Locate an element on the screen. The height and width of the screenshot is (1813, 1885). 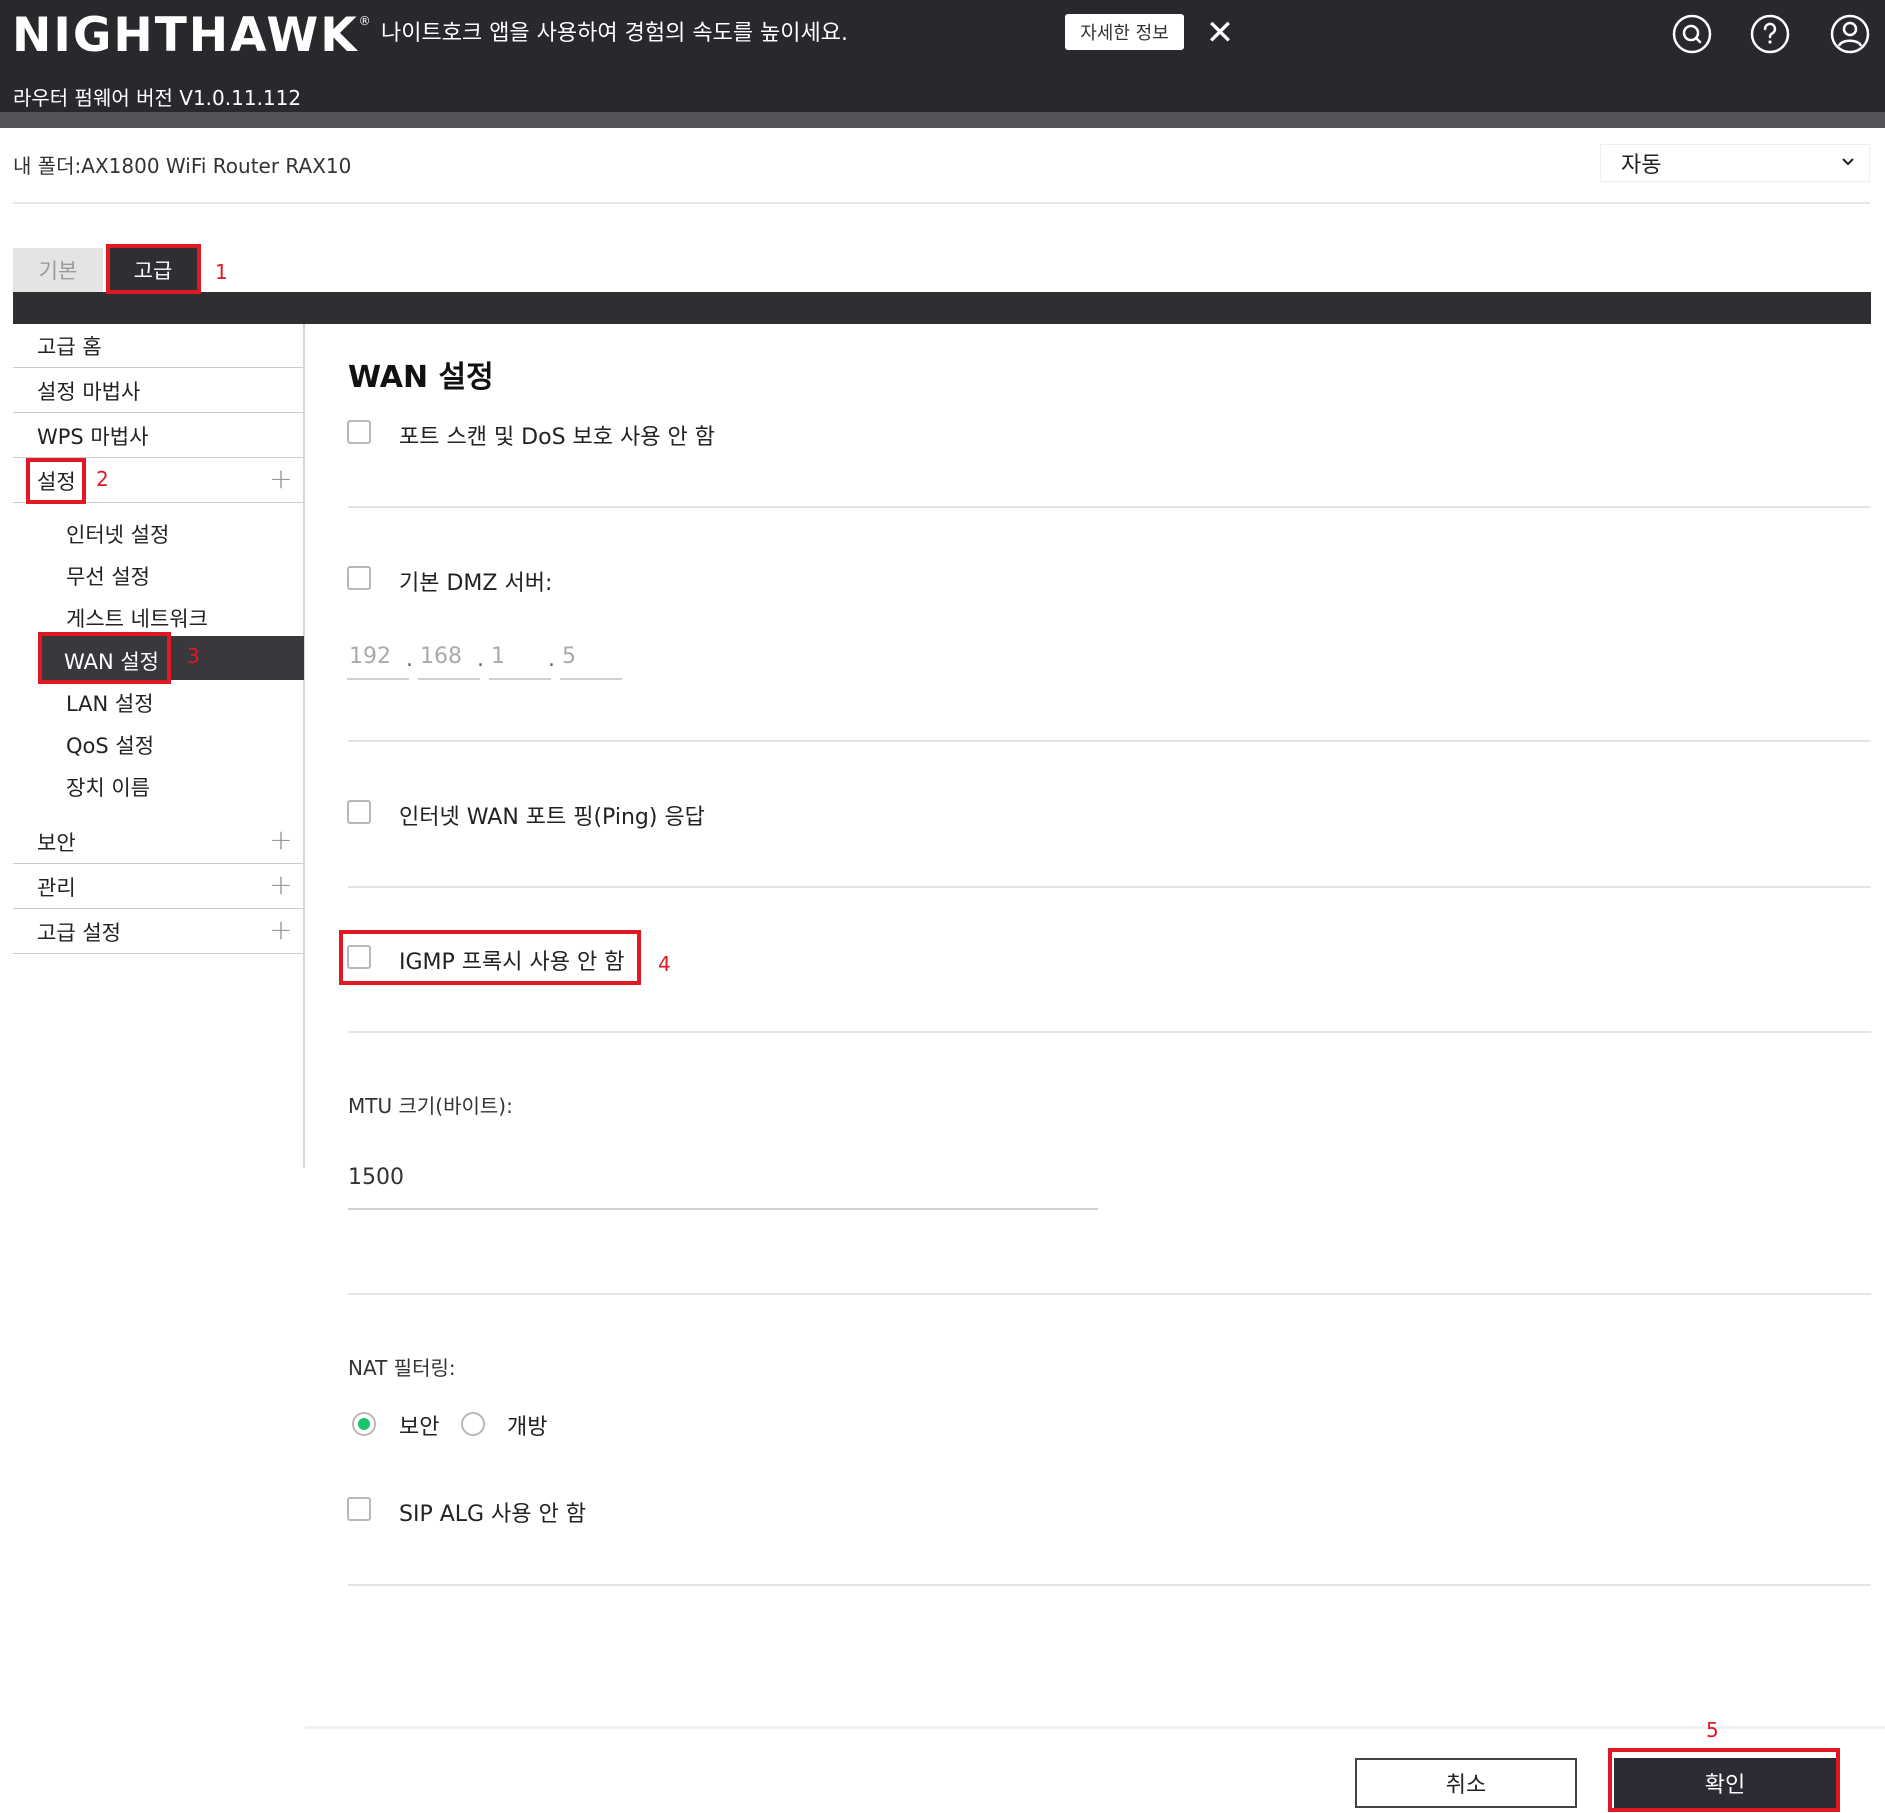
tab-advanced: 고급 is located at coordinates (153, 270).